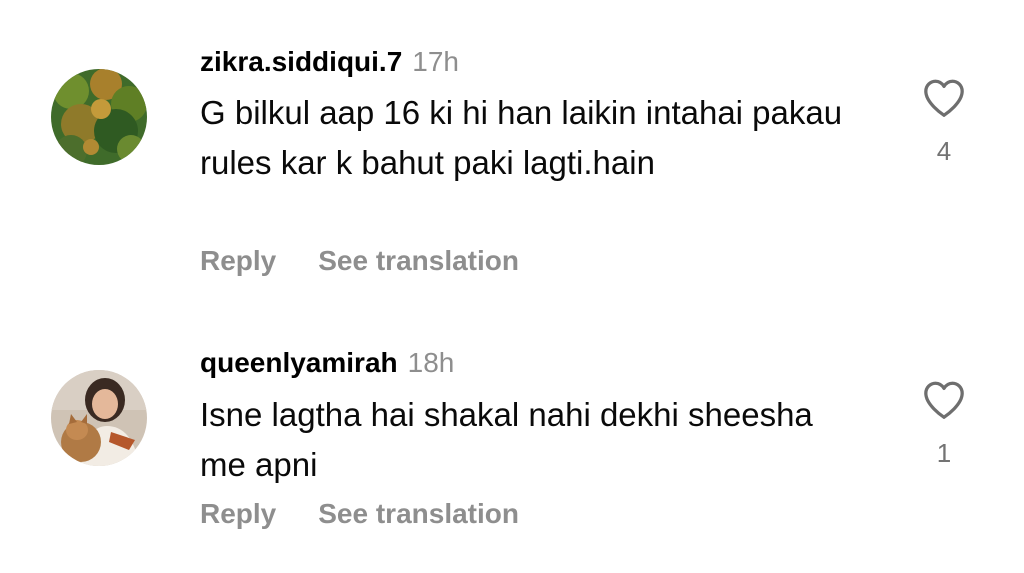  I want to click on heart-icon, so click(944, 400).